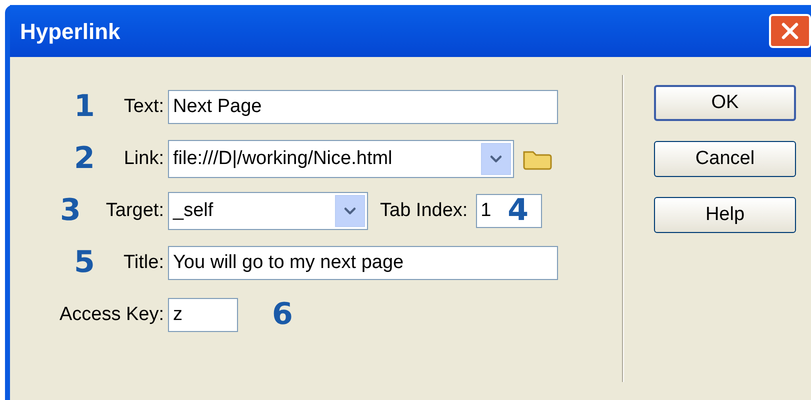  I want to click on title-label: Title:, so click(144, 262).